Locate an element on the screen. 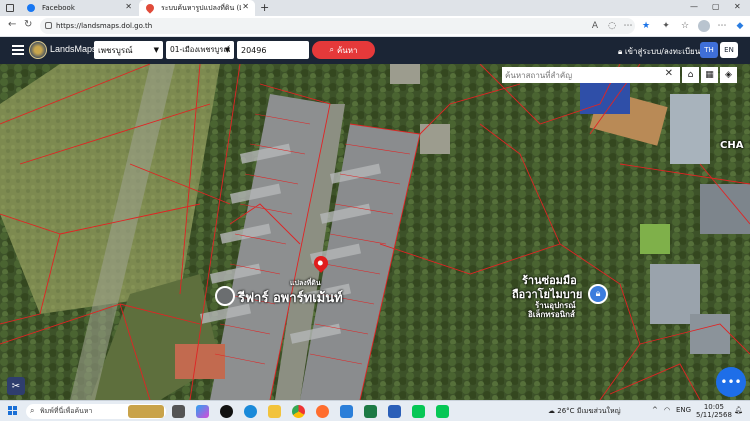  back-button: ← is located at coordinates (12, 24).